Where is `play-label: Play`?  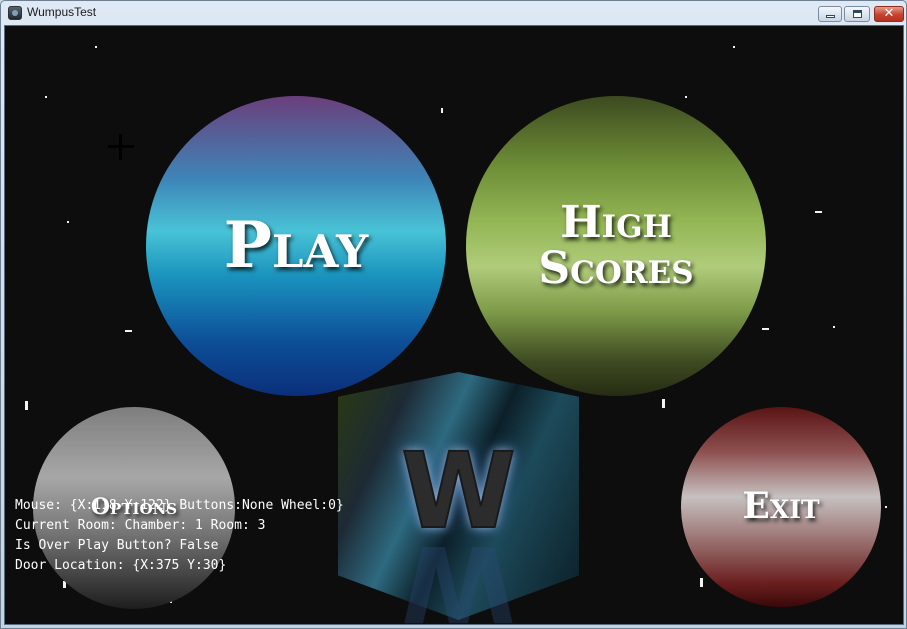 play-label: Play is located at coordinates (296, 246).